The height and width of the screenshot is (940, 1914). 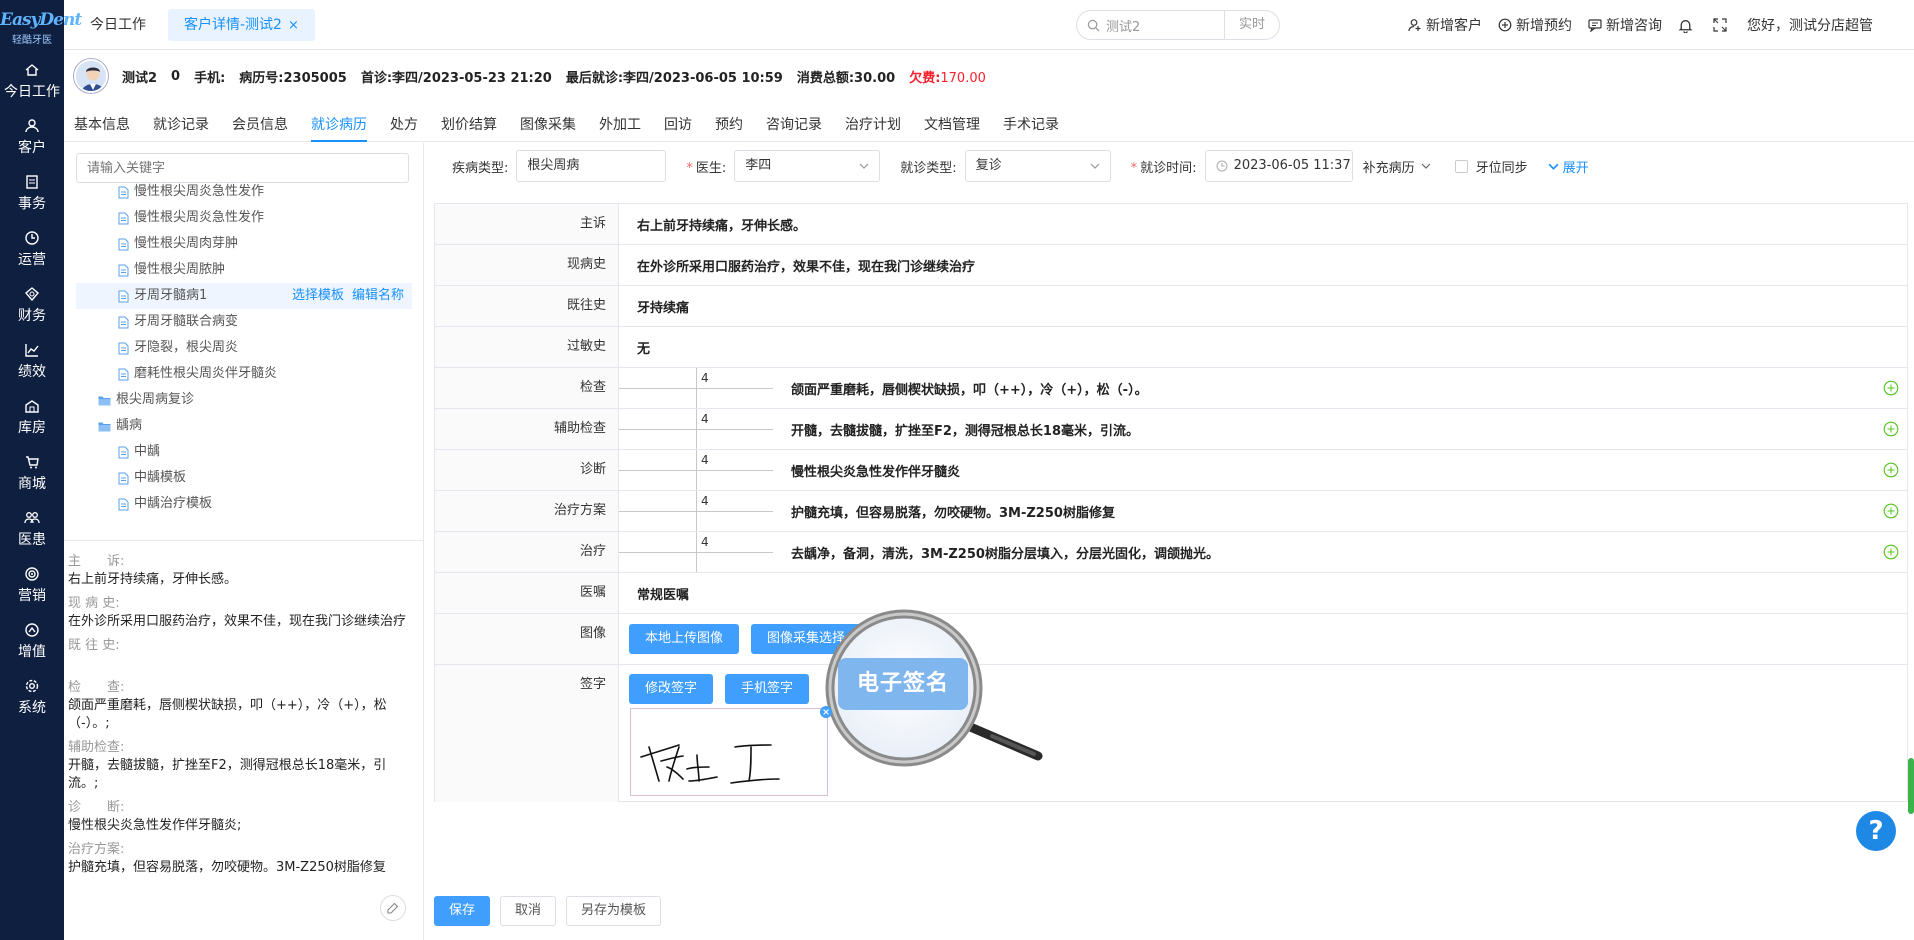 I want to click on clock-icon, so click(x=1222, y=166).